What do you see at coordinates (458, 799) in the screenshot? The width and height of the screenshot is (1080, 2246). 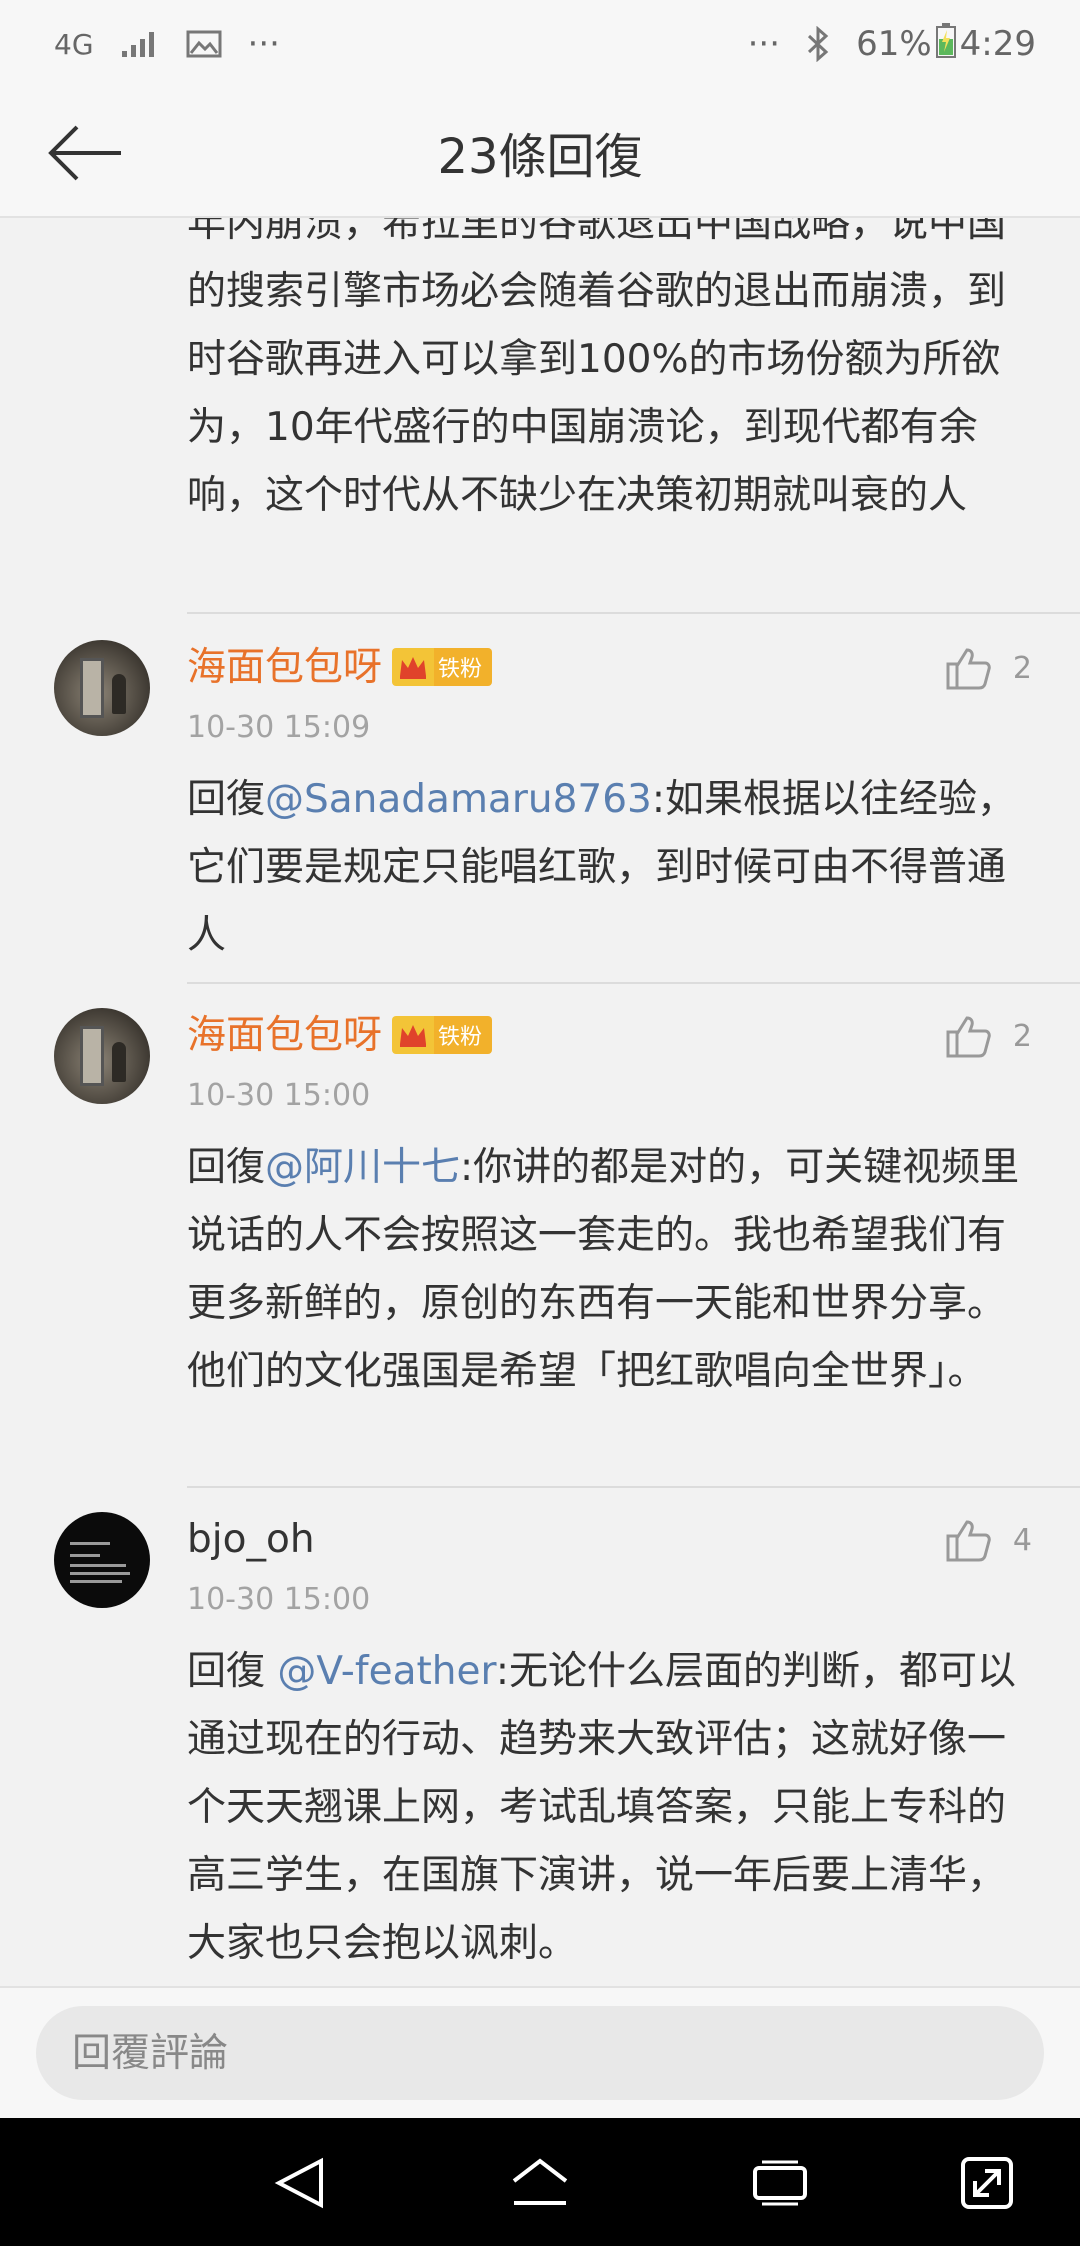 I see `mention-link: @Sanadamaru8763` at bounding box center [458, 799].